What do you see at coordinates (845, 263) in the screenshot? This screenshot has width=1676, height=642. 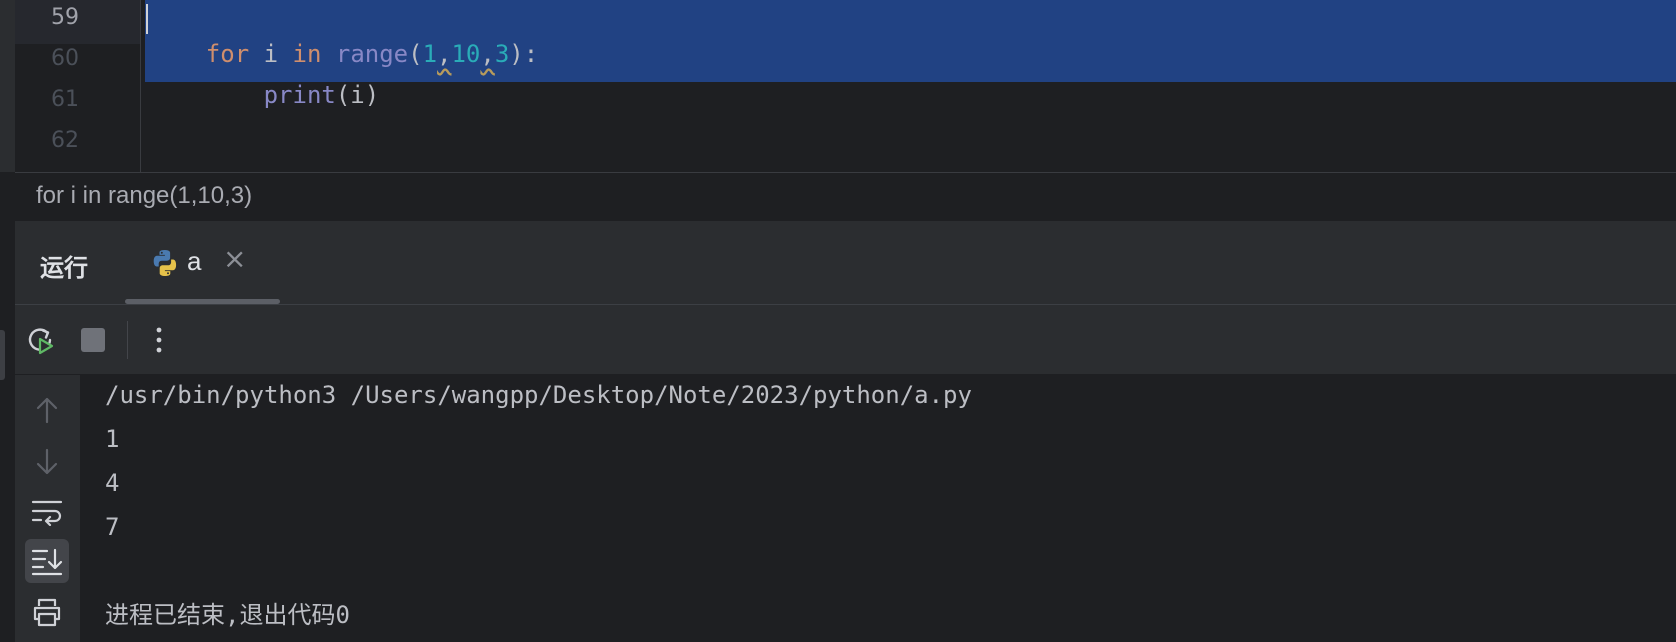 I see `run-header: 运行 a ×` at bounding box center [845, 263].